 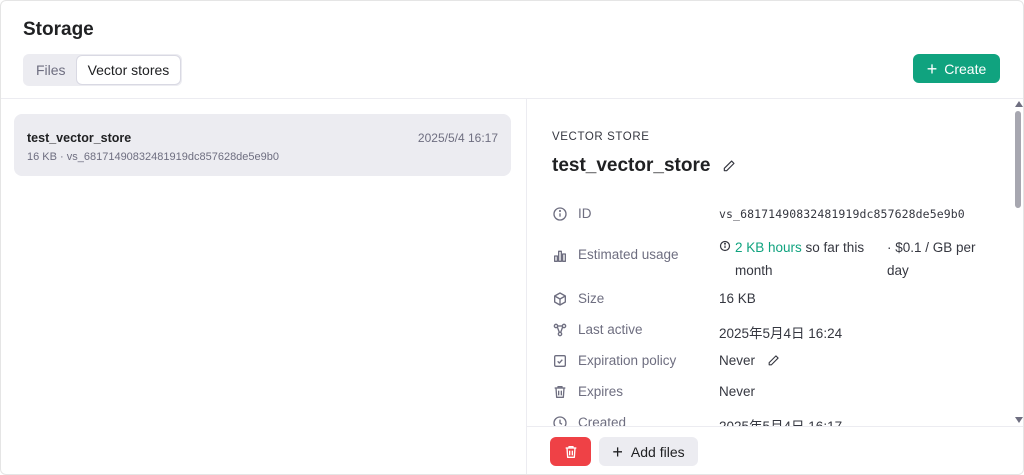 What do you see at coordinates (842, 214) in the screenshot?
I see `row-value: vs_68171490832481919dc857628de5e9b0` at bounding box center [842, 214].